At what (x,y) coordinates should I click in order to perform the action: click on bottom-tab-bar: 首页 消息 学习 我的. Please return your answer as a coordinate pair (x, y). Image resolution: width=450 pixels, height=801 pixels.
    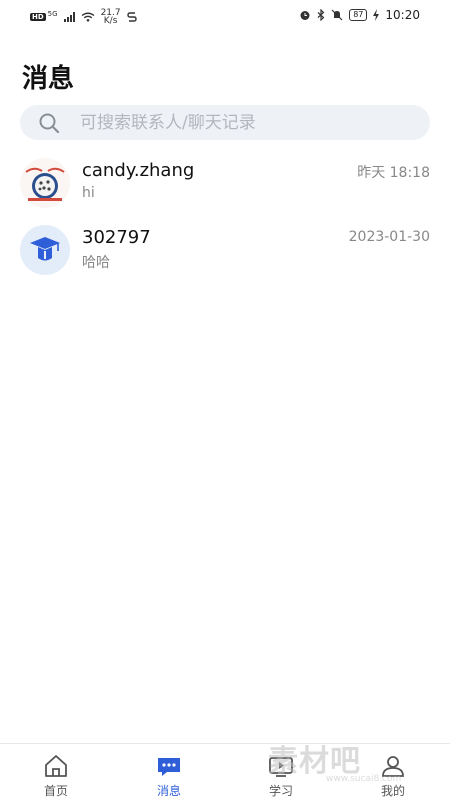
    Looking at the image, I should click on (225, 772).